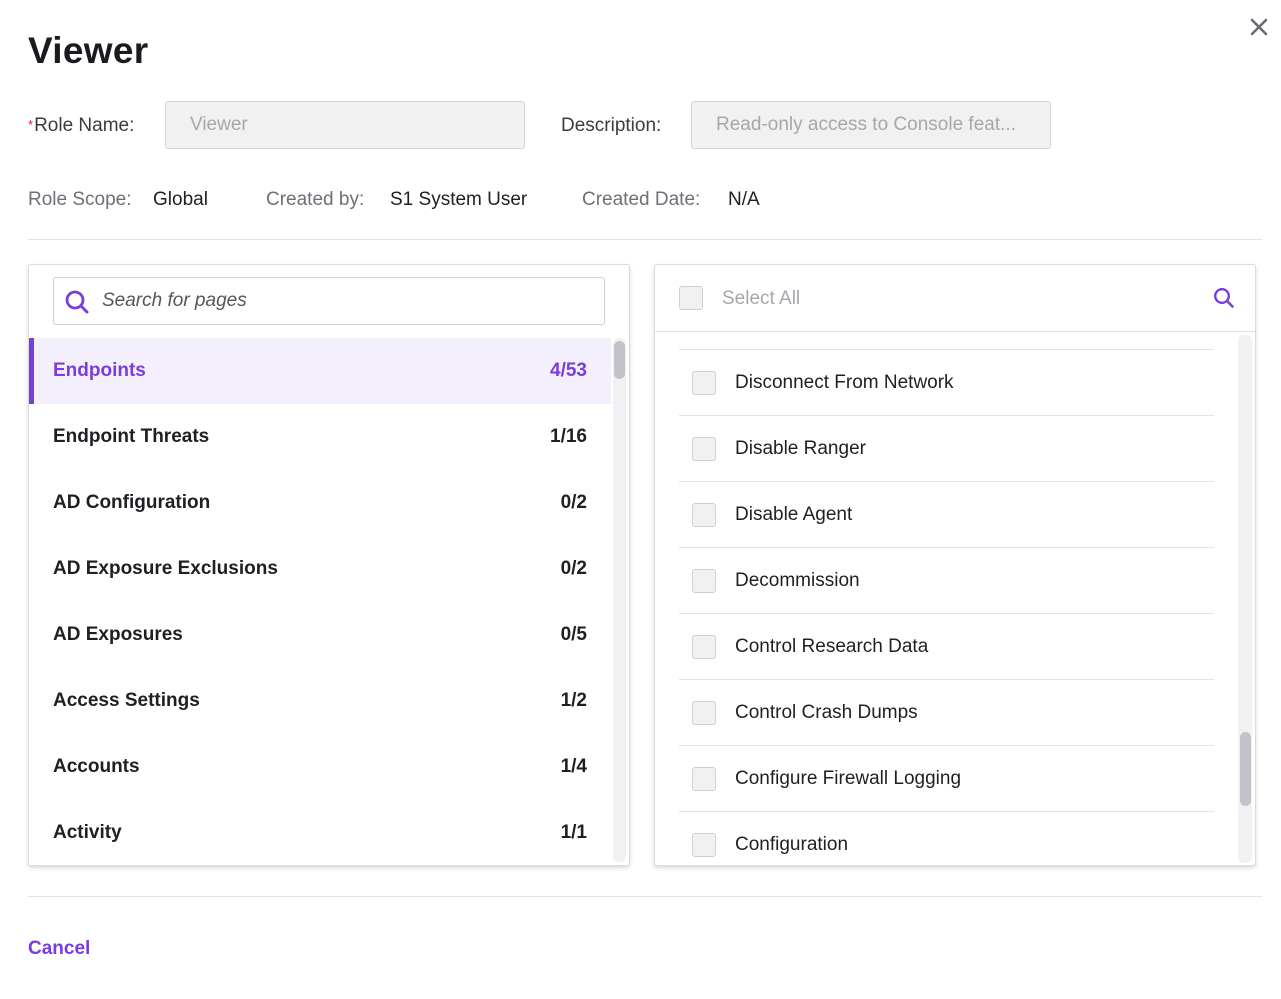 Image resolution: width=1281 pixels, height=999 pixels. I want to click on permission-item: Configuration, so click(946, 838).